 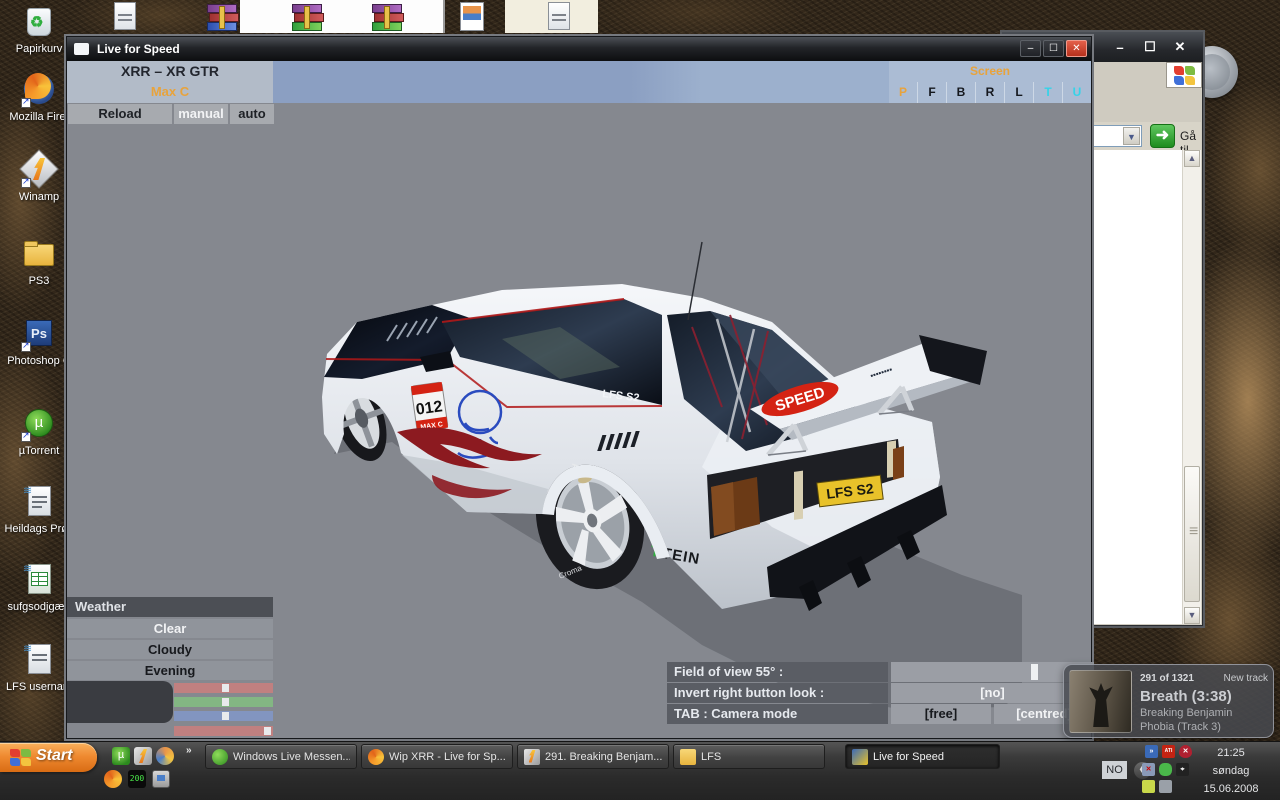 What do you see at coordinates (1184, 75) in the screenshot?
I see `browser-logo` at bounding box center [1184, 75].